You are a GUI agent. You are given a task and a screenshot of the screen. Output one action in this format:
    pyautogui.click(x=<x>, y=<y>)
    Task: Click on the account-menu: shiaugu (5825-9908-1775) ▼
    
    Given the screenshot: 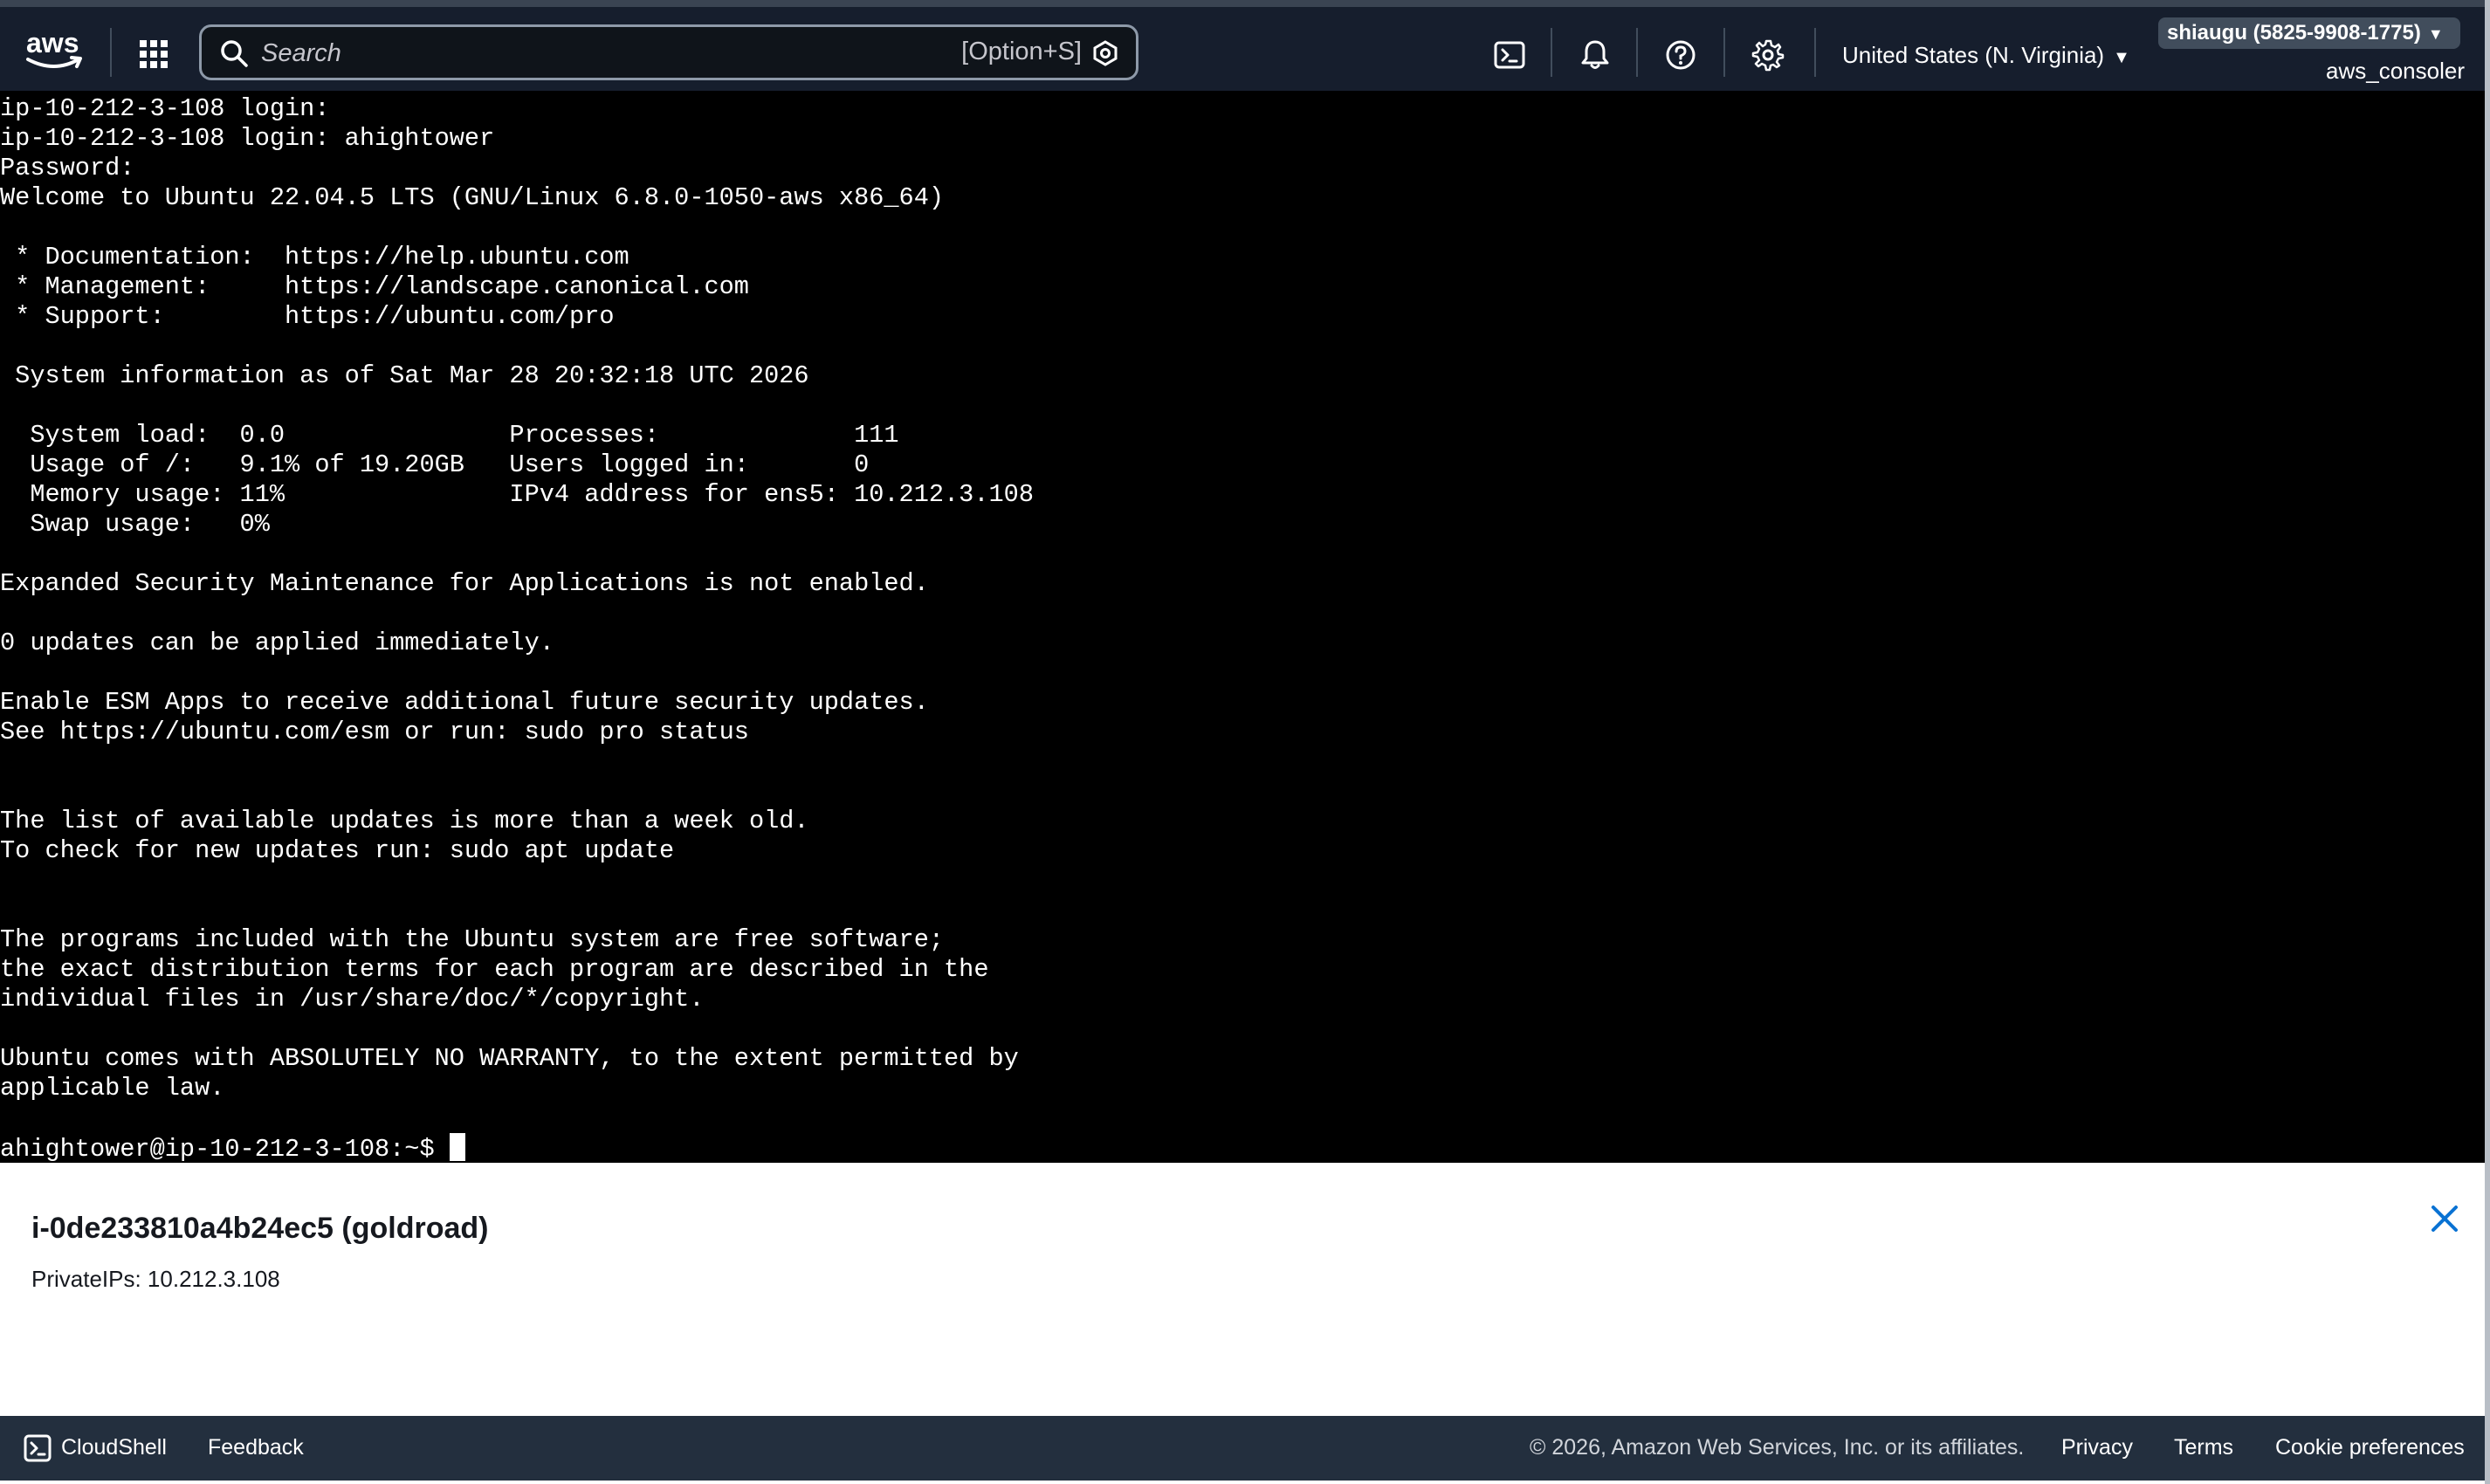 What is the action you would take?
    pyautogui.click(x=2309, y=33)
    